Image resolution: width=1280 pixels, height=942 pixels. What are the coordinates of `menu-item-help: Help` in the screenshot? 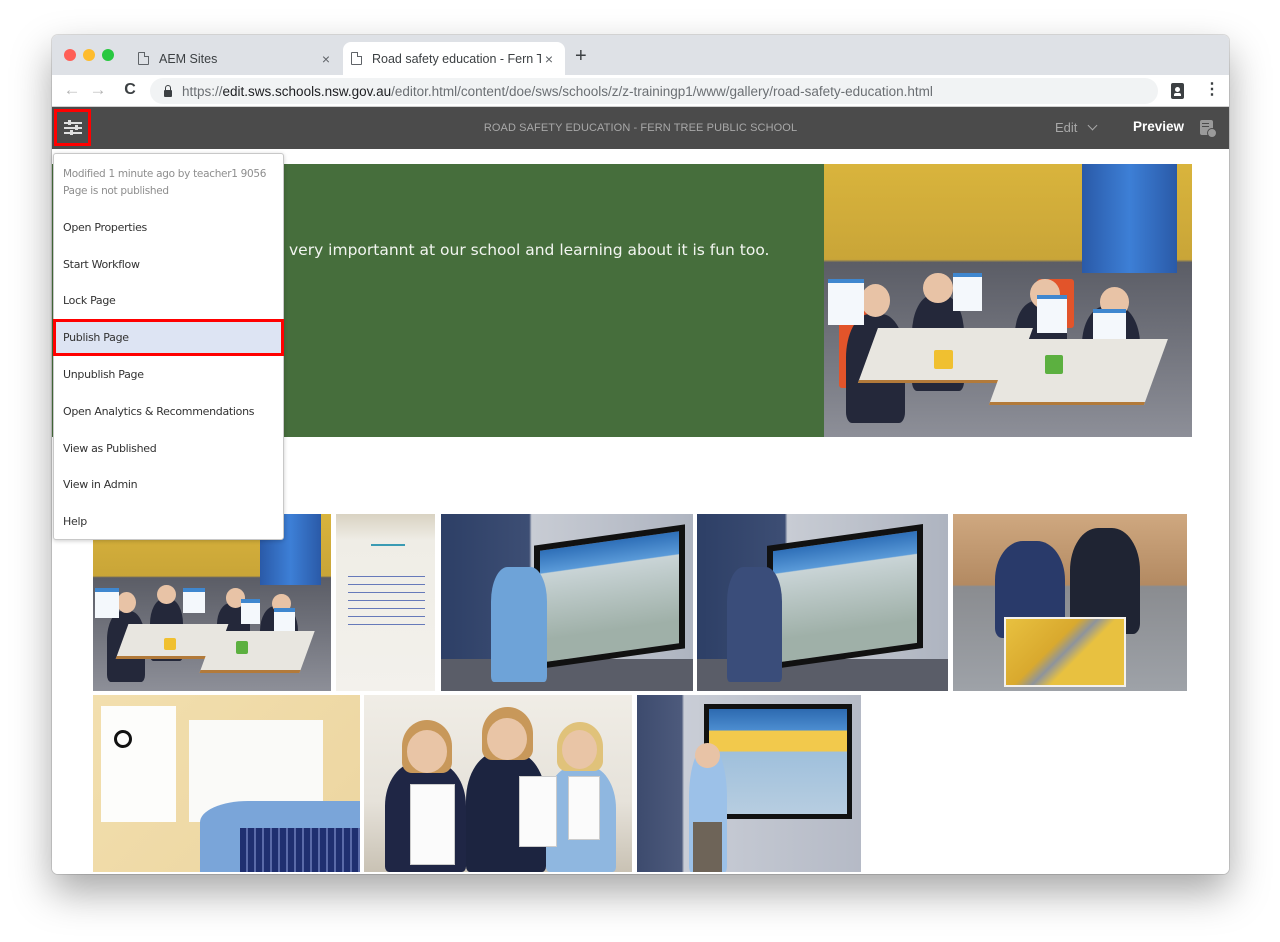 It's located at (168, 521).